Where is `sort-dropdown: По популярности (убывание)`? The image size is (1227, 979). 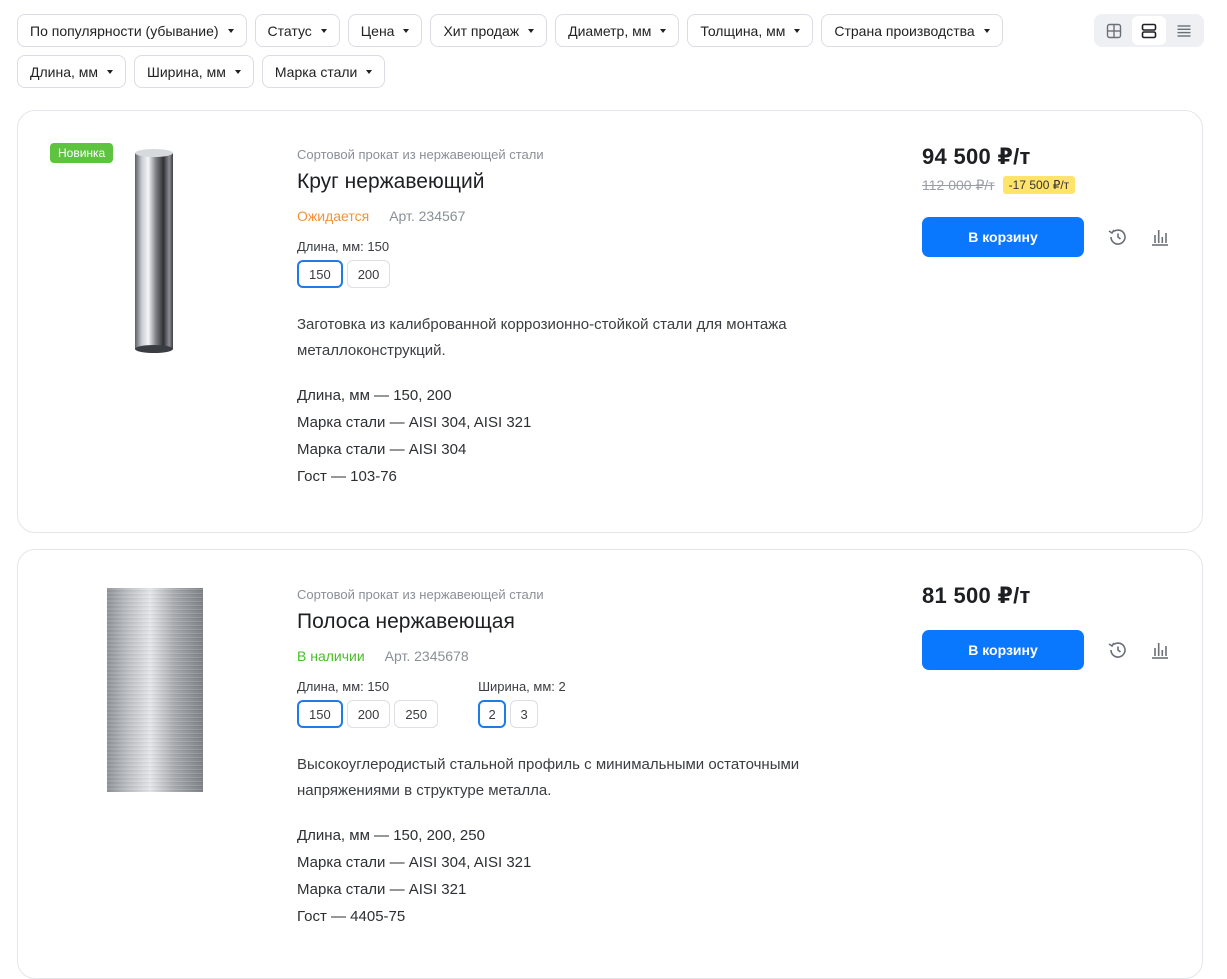 sort-dropdown: По популярности (убывание) is located at coordinates (132, 30).